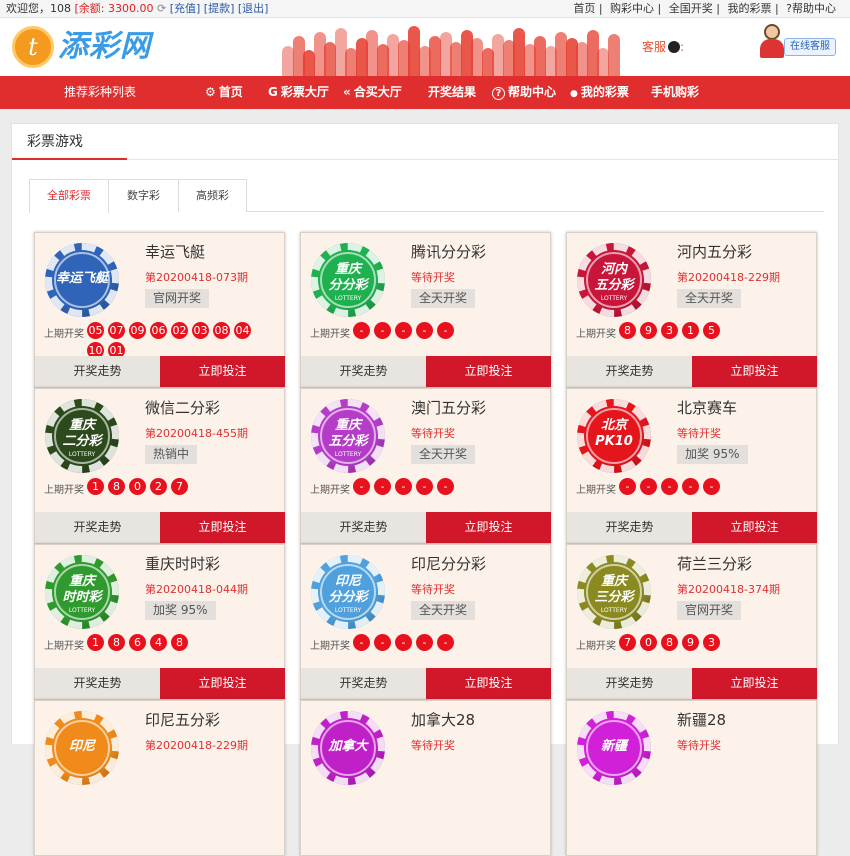  Describe the element at coordinates (298, 92) in the screenshot. I see `nav-item-lottery-hall: G 彩票大厅` at that location.